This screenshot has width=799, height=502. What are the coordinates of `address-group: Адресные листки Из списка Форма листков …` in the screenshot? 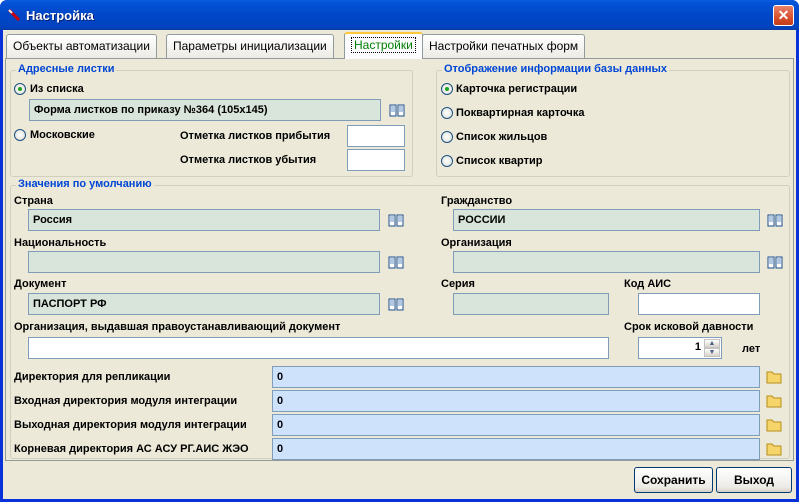 It's located at (211, 120).